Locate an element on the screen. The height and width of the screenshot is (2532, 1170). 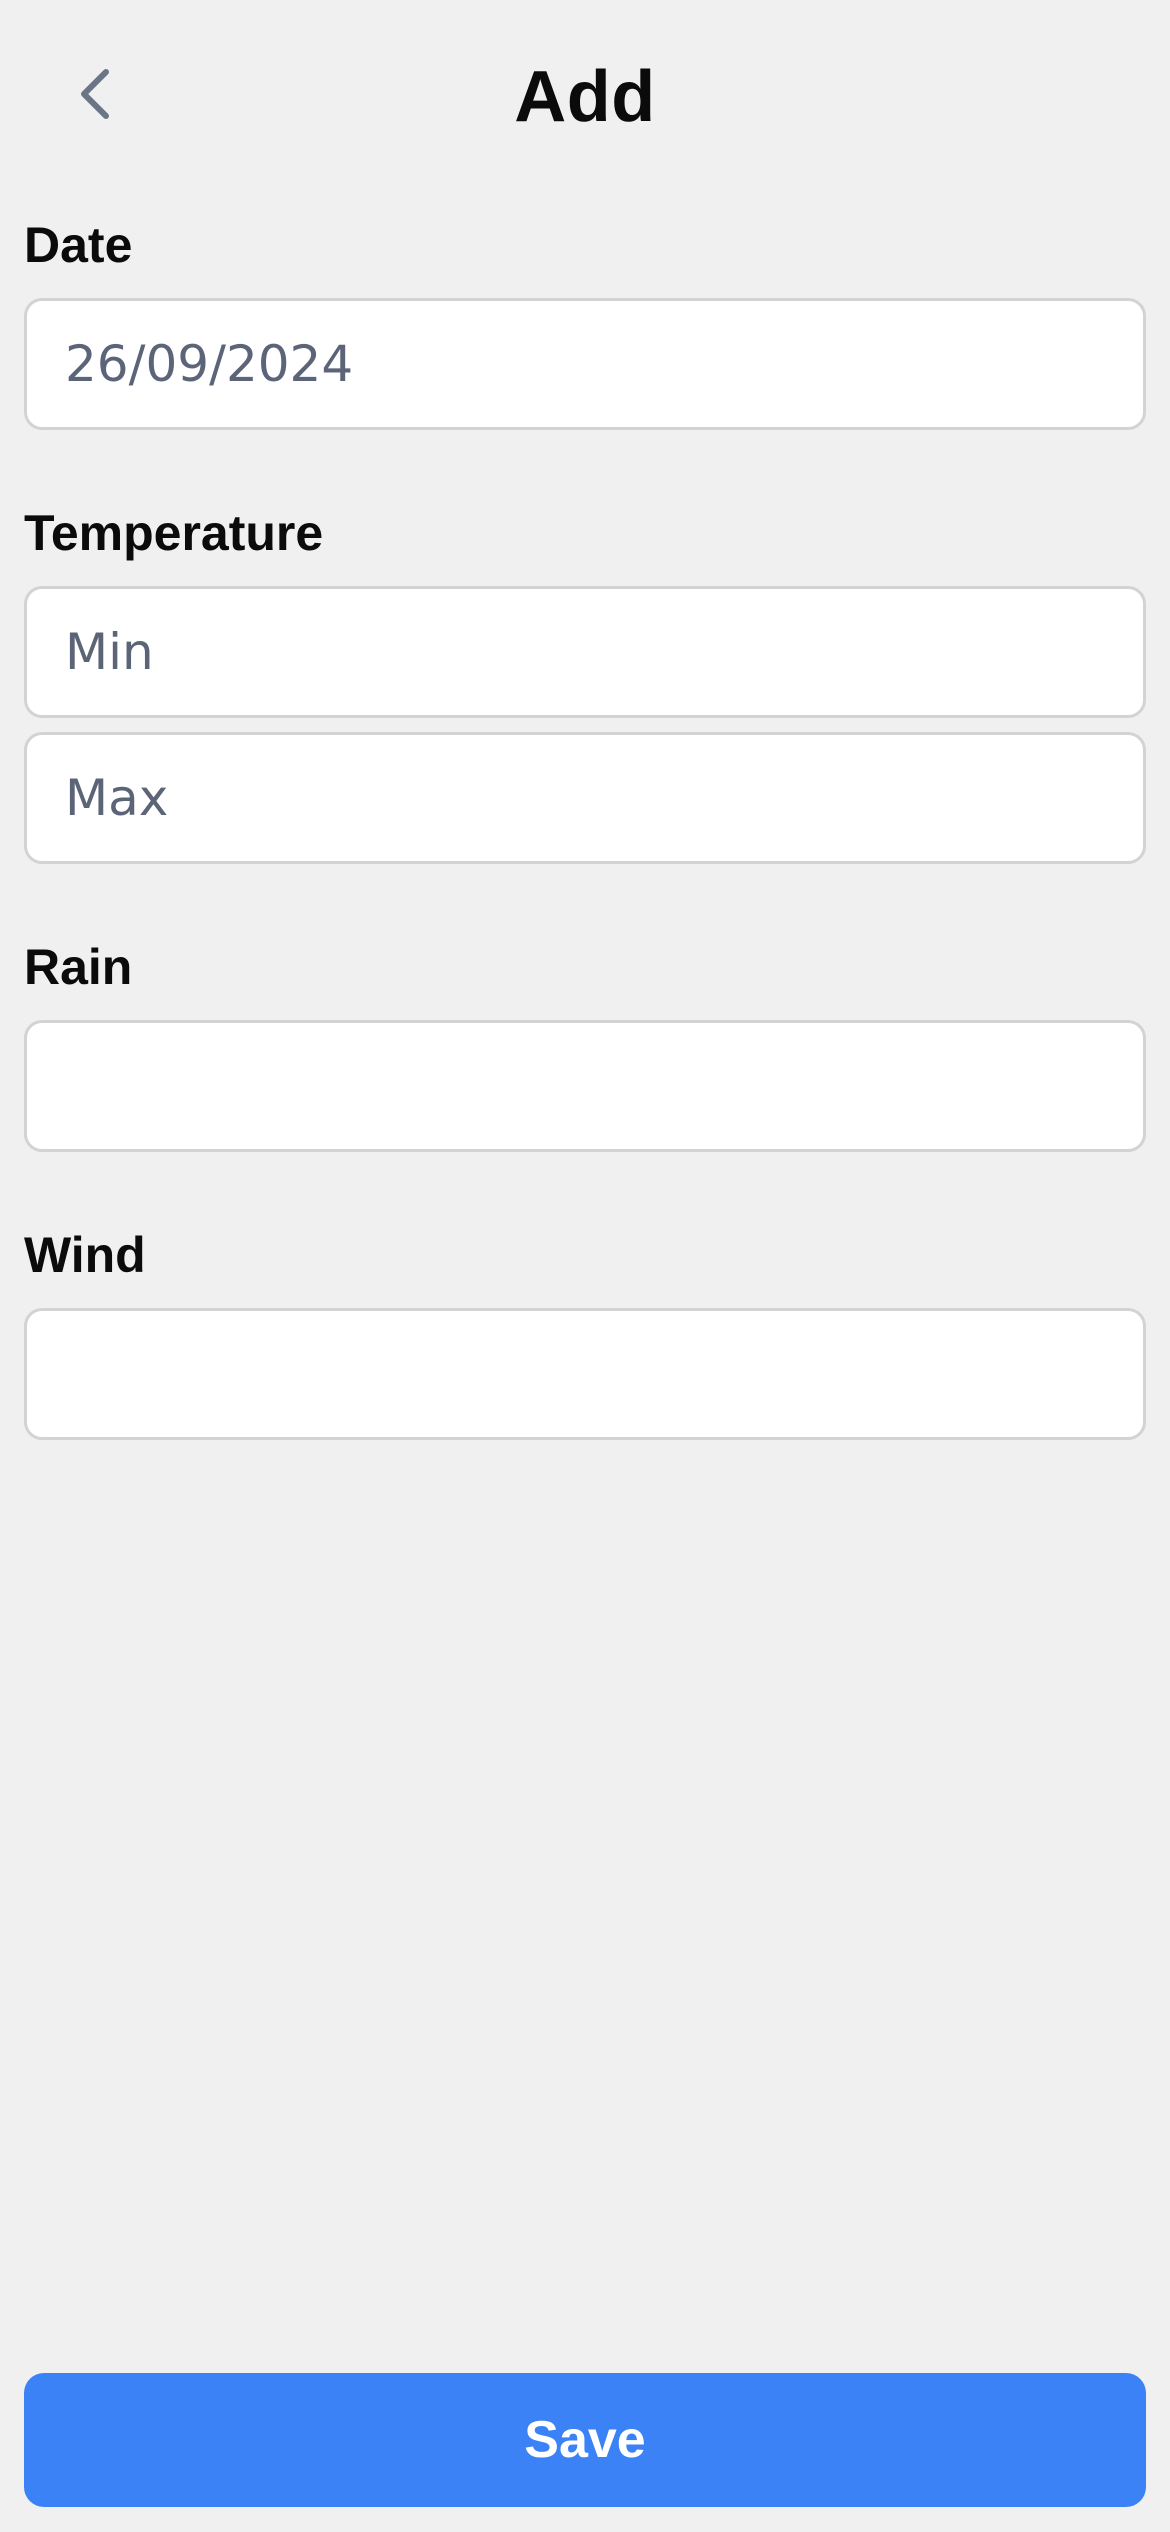
temperature-max-field: Max is located at coordinates (585, 798).